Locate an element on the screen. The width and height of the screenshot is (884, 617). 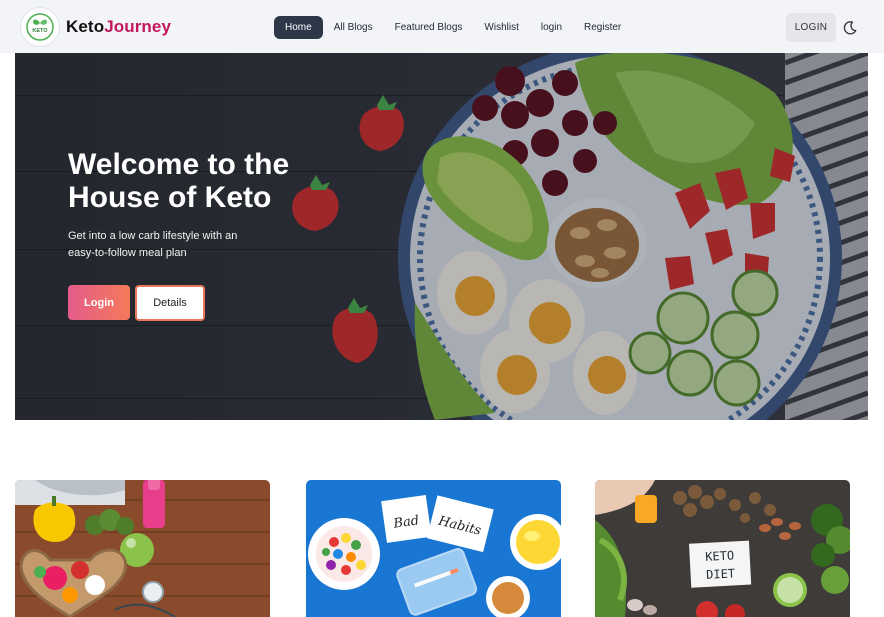
svg-text: KETO is located at coordinates (40, 31).